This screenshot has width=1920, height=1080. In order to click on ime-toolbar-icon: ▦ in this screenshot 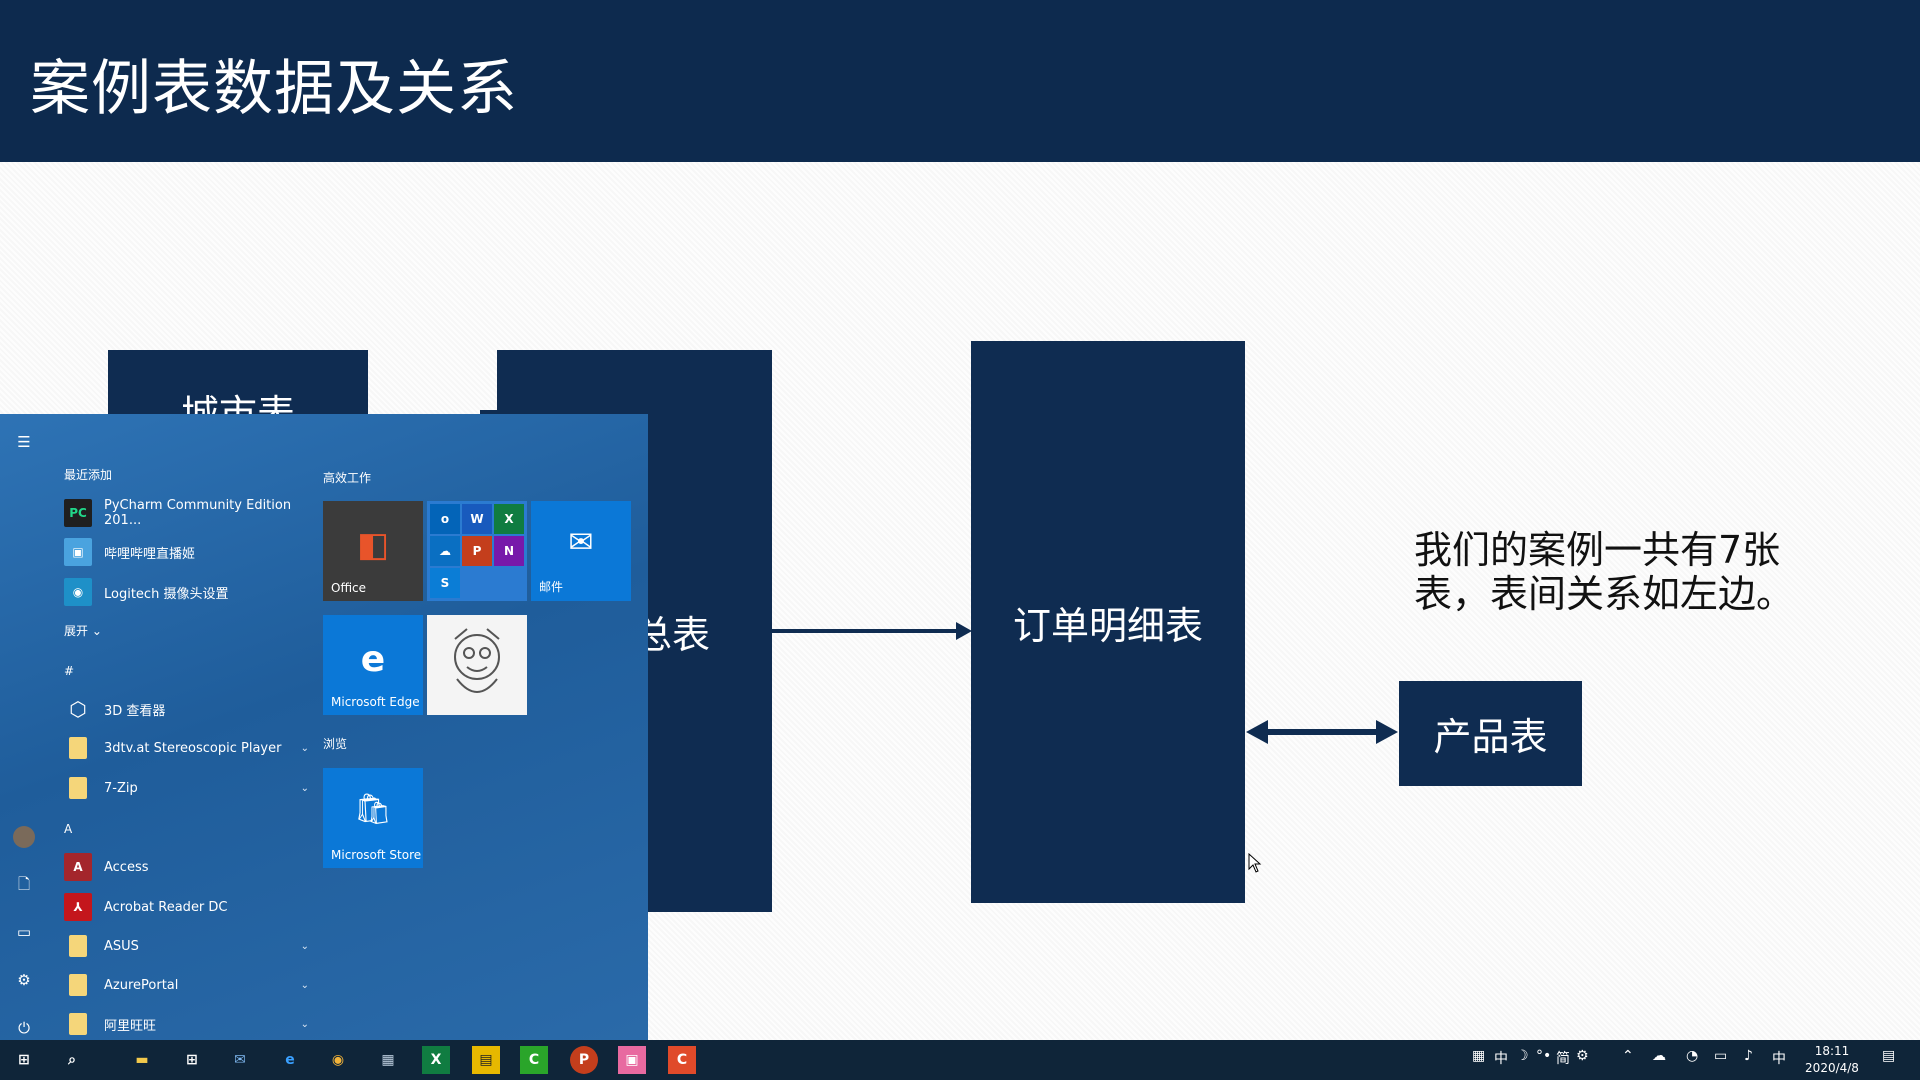, I will do `click(1478, 1056)`.